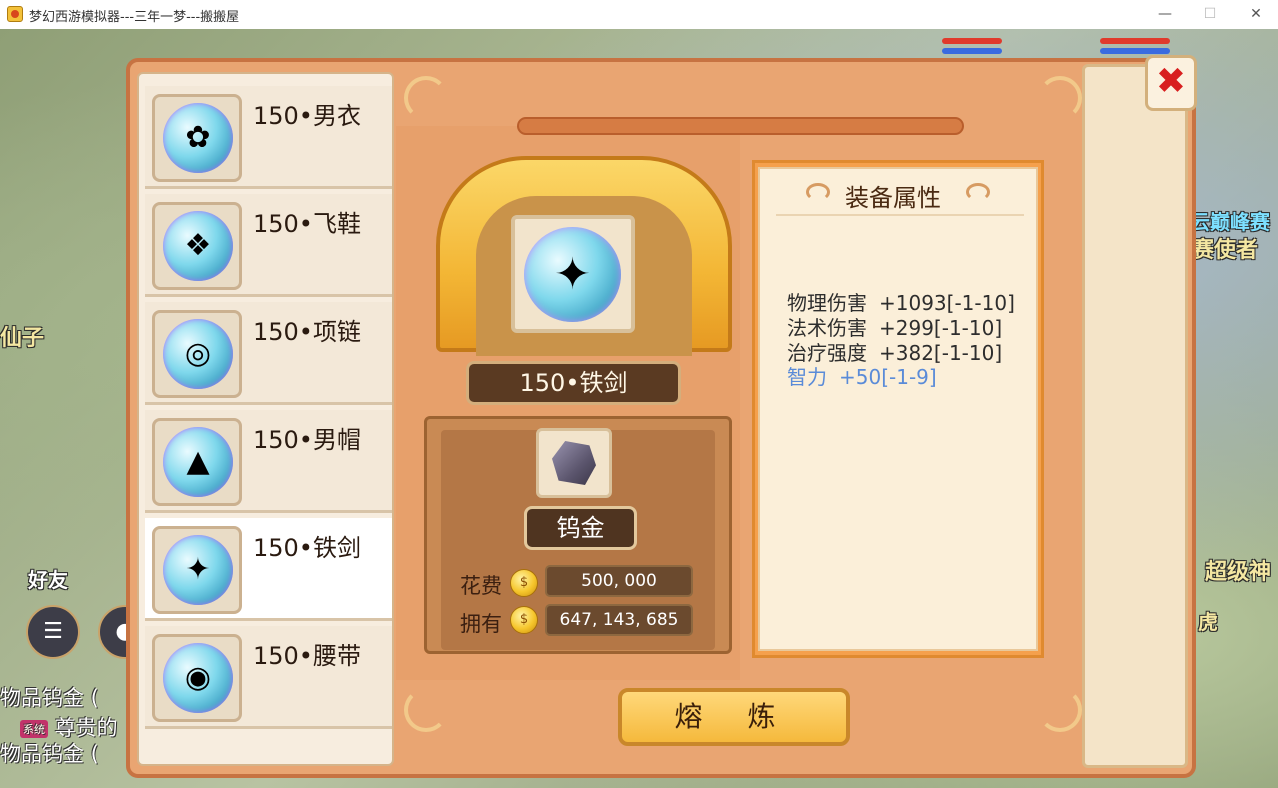  I want to click on decorative-rail, so click(740, 126).